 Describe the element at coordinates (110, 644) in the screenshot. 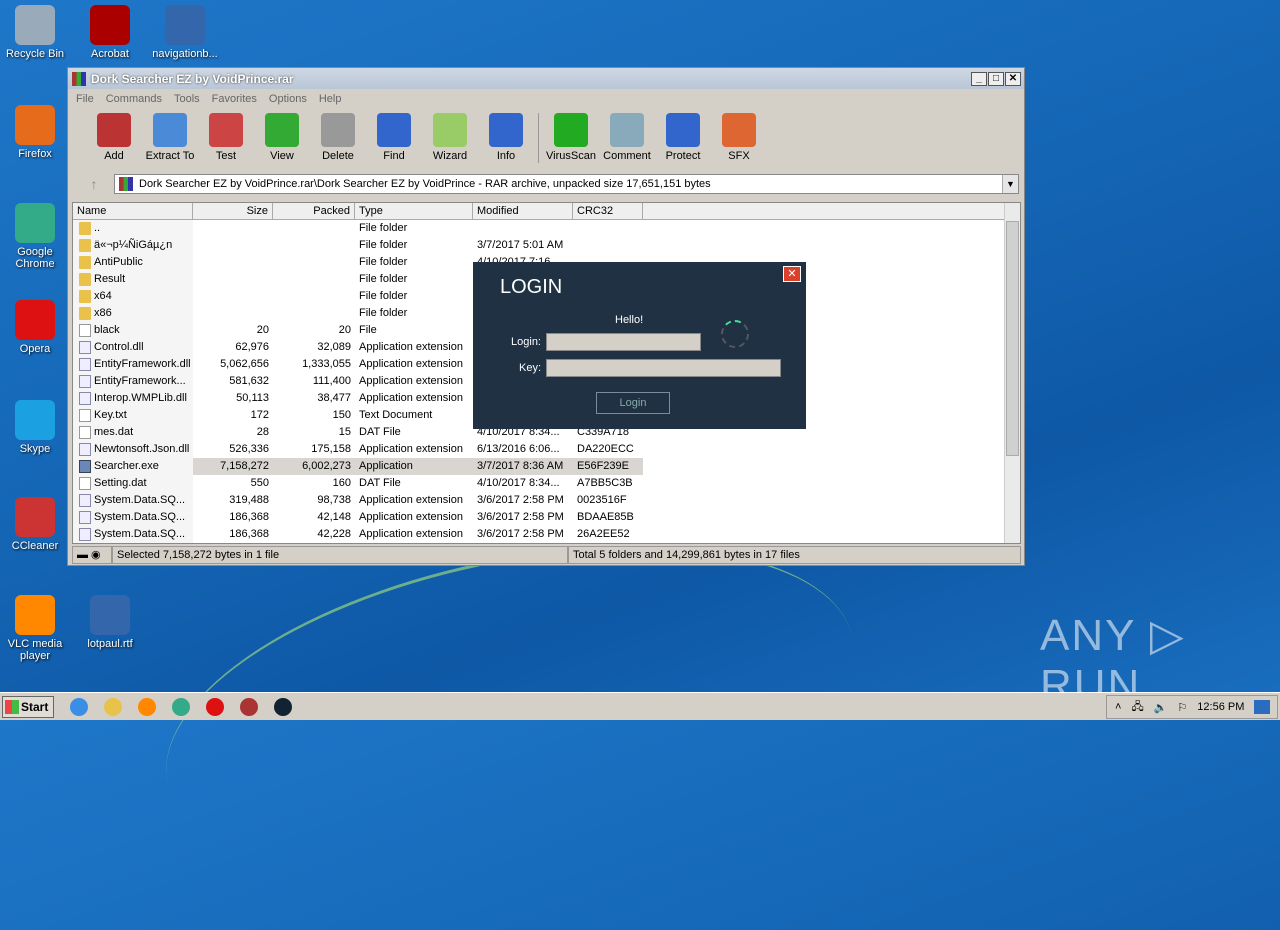

I see `desktop-icon-label: lotpaul.rtf` at that location.